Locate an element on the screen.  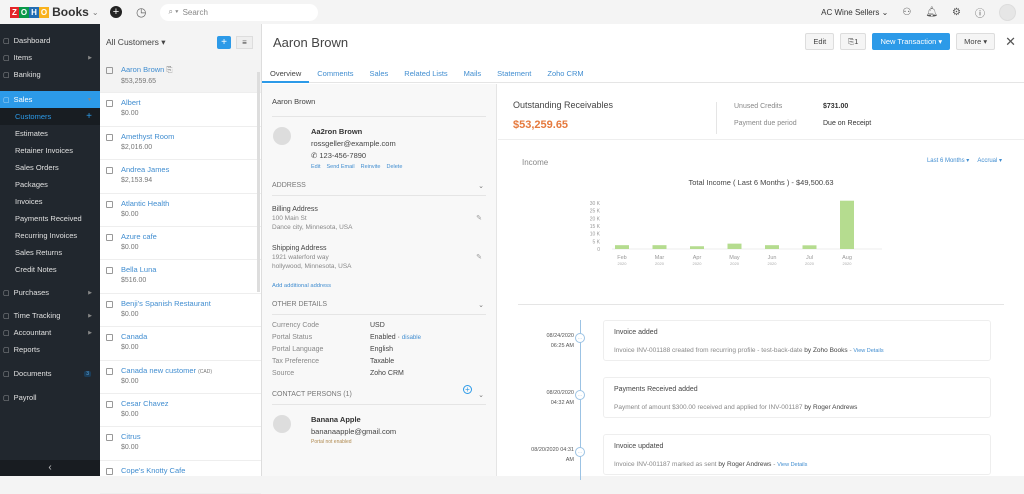
add-customer-button: + is located at coordinates (224, 42).